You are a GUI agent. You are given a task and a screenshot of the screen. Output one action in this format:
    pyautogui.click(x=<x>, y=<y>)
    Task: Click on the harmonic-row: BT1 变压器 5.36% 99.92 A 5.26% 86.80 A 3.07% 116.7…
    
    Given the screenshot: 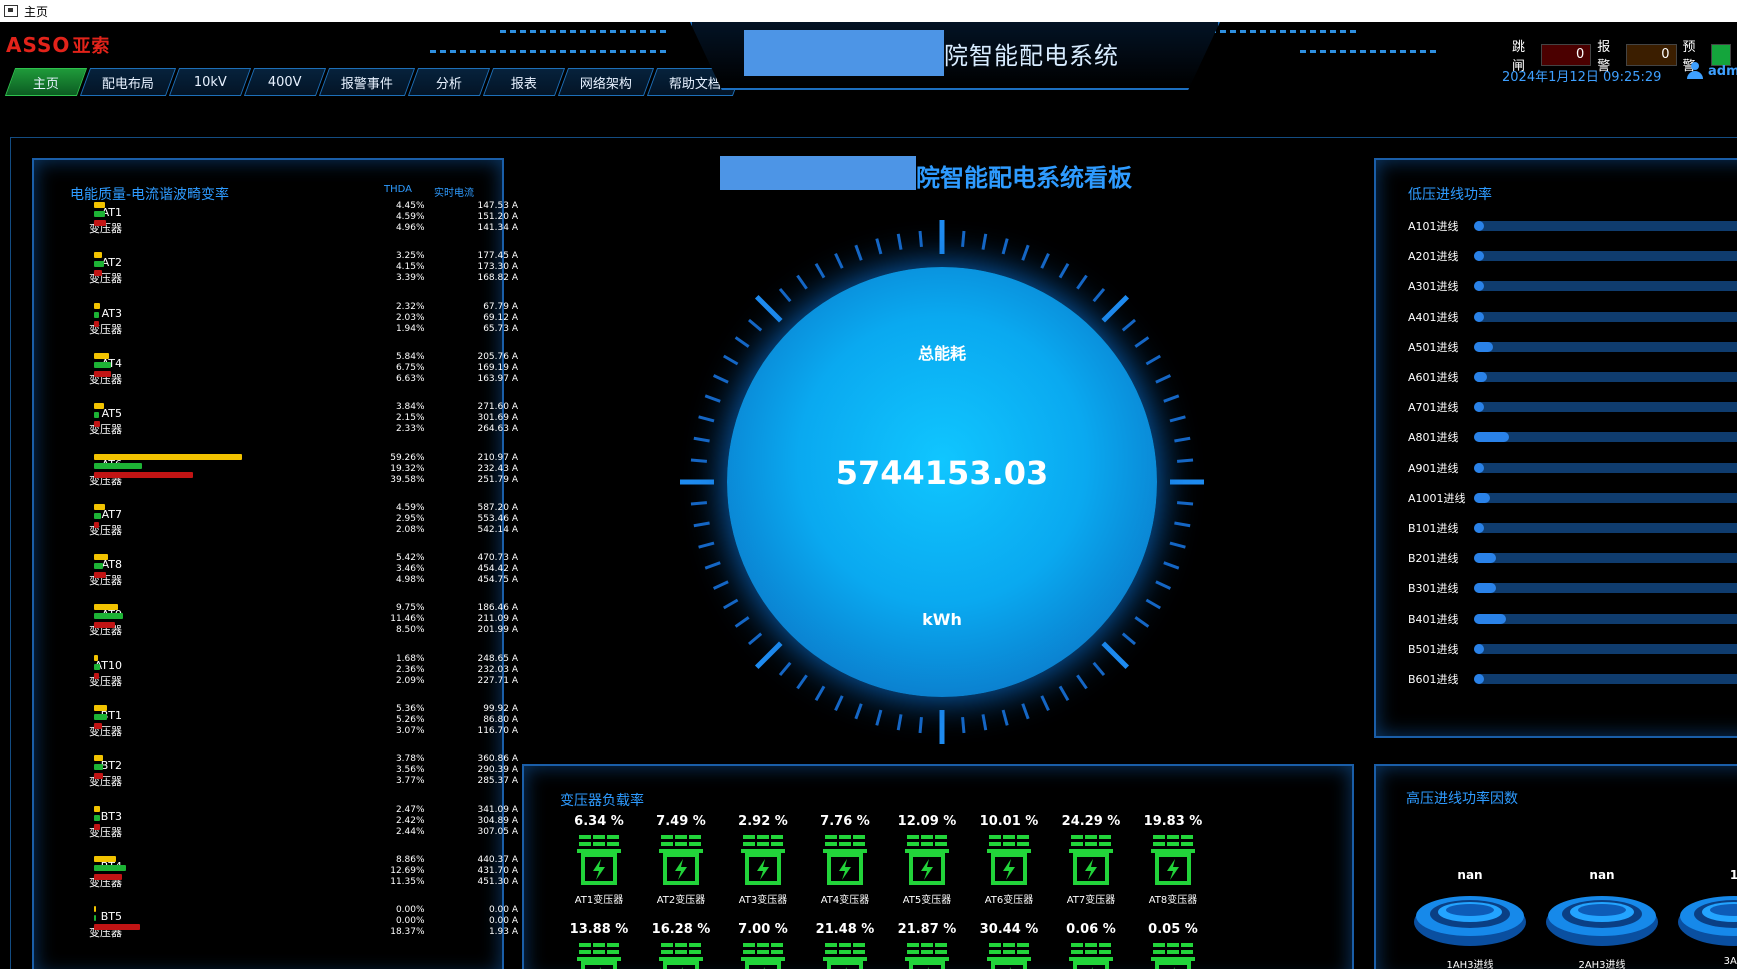 What is the action you would take?
    pyautogui.click(x=276, y=728)
    